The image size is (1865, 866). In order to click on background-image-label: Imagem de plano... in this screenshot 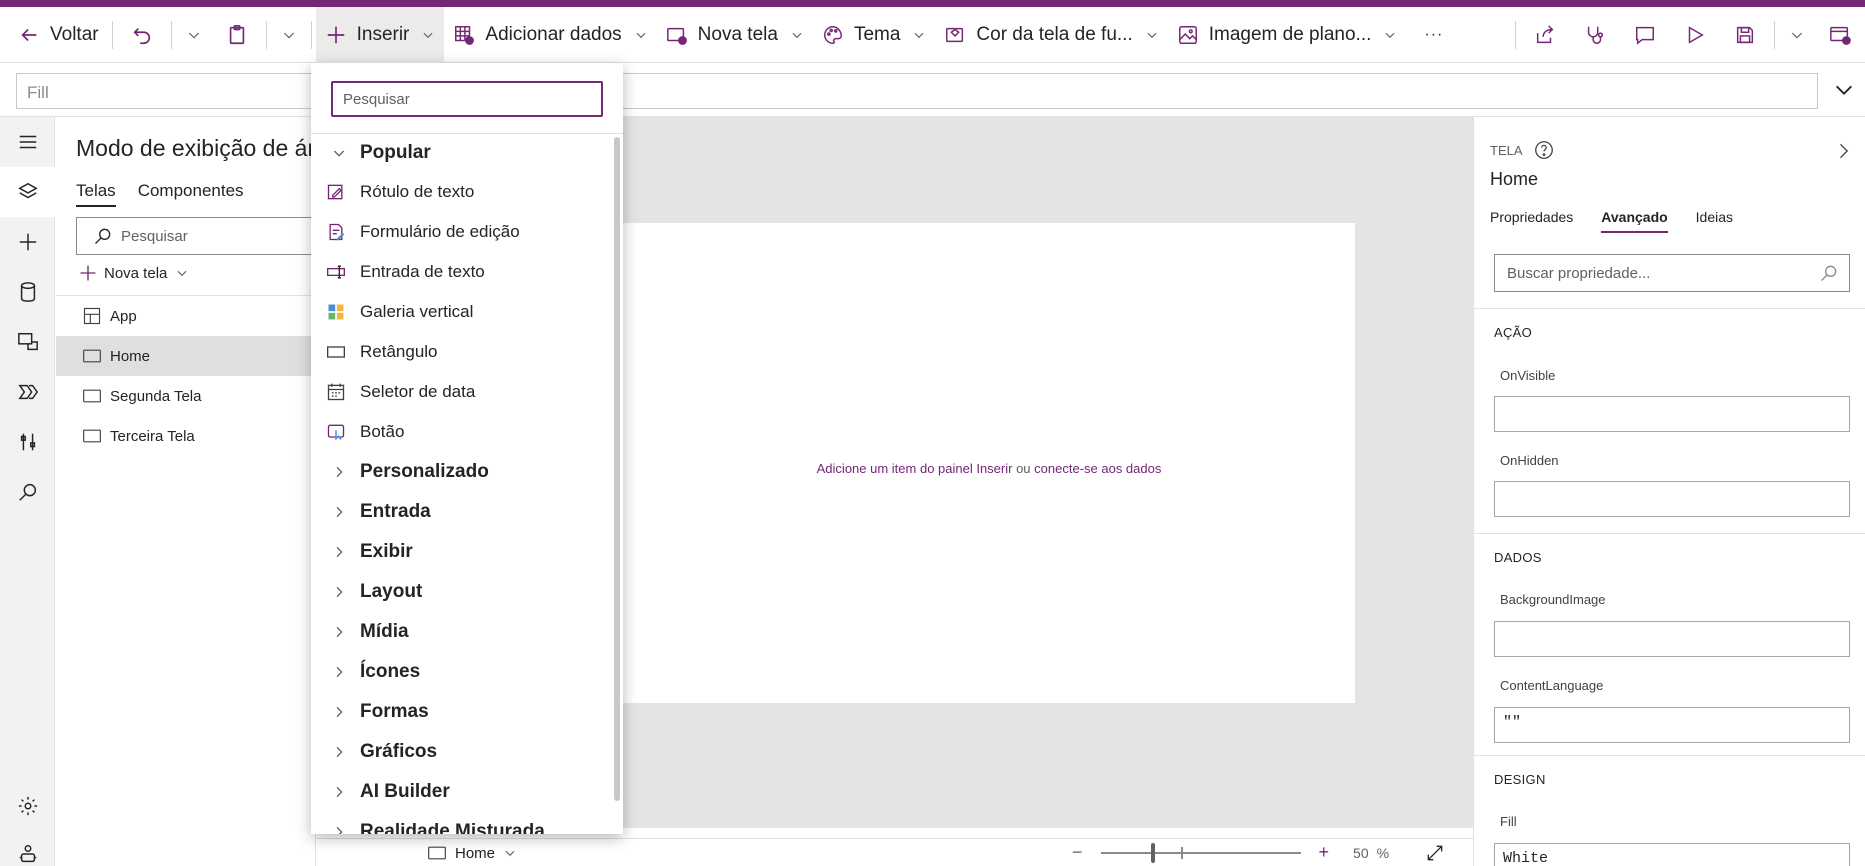, I will do `click(1290, 34)`.